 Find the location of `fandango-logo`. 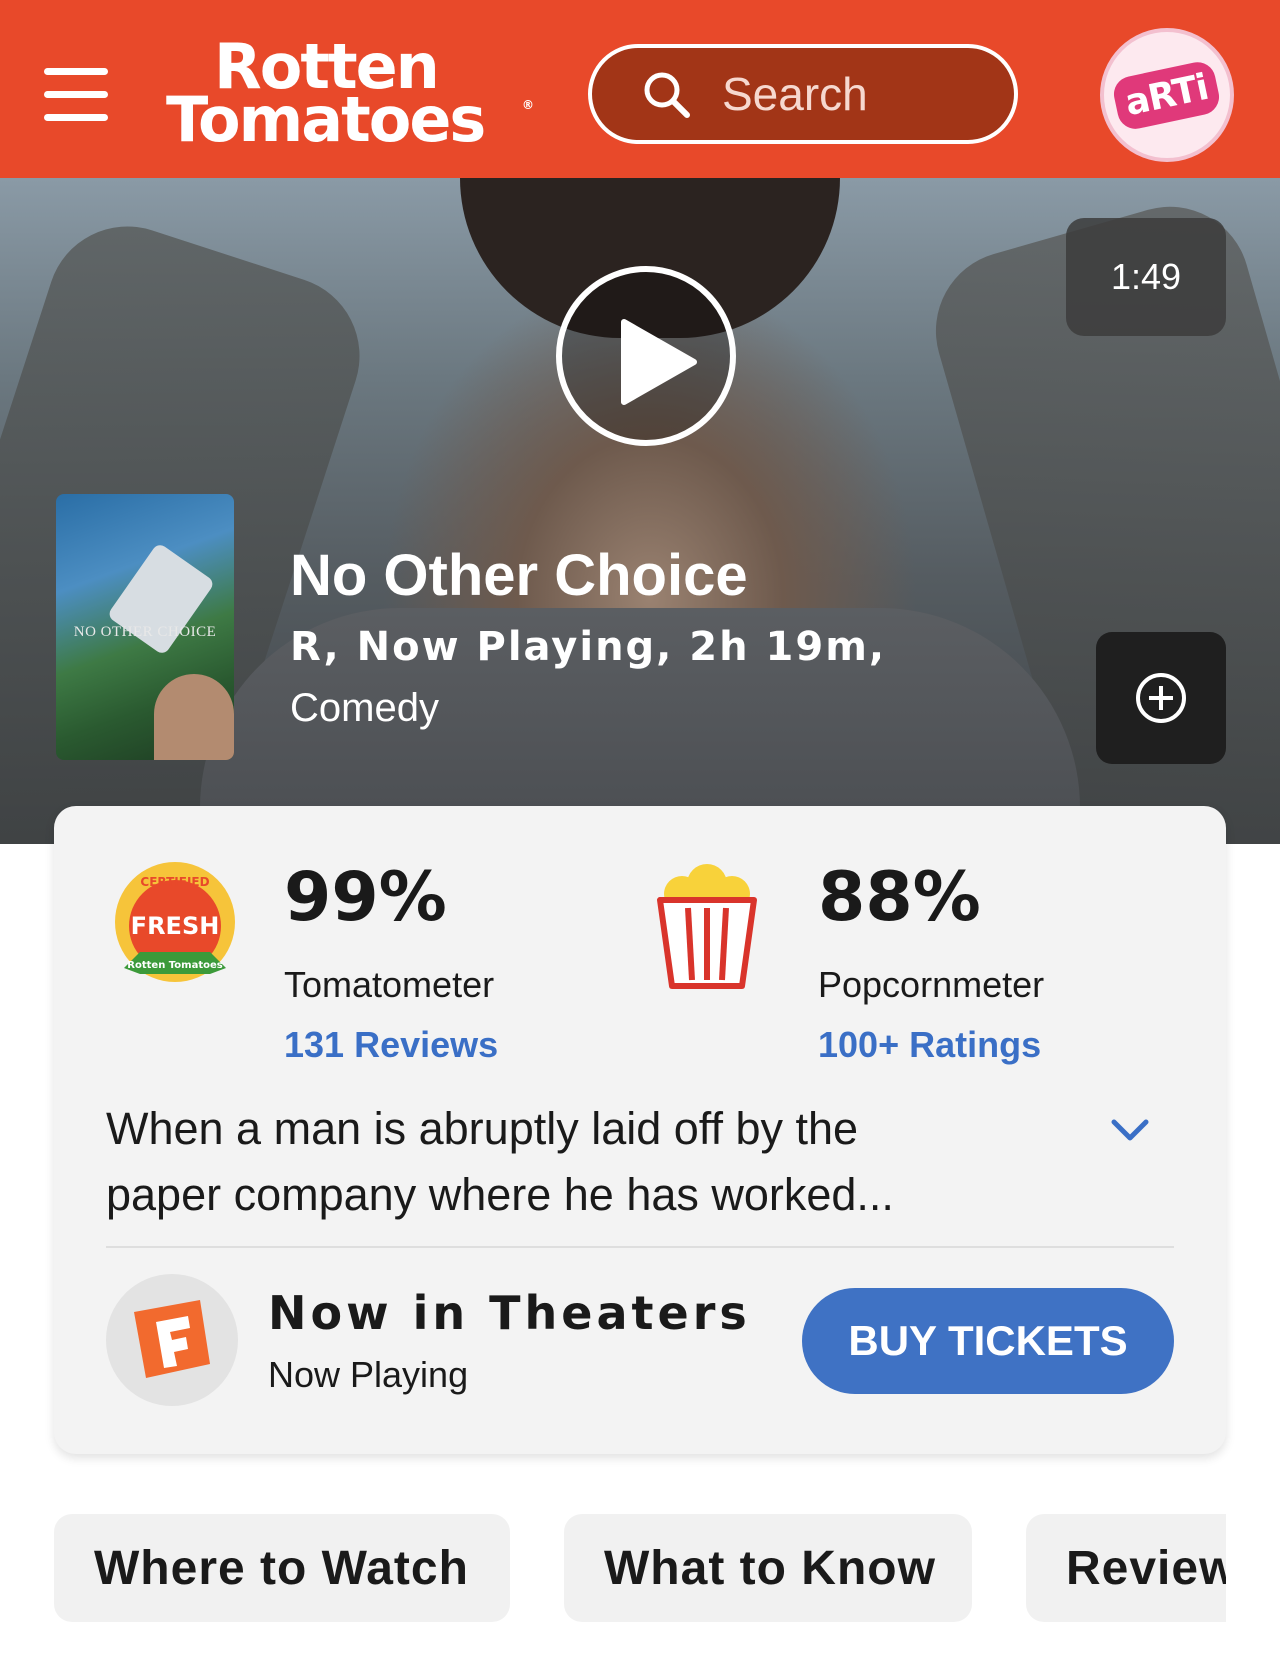

fandango-logo is located at coordinates (172, 1340).